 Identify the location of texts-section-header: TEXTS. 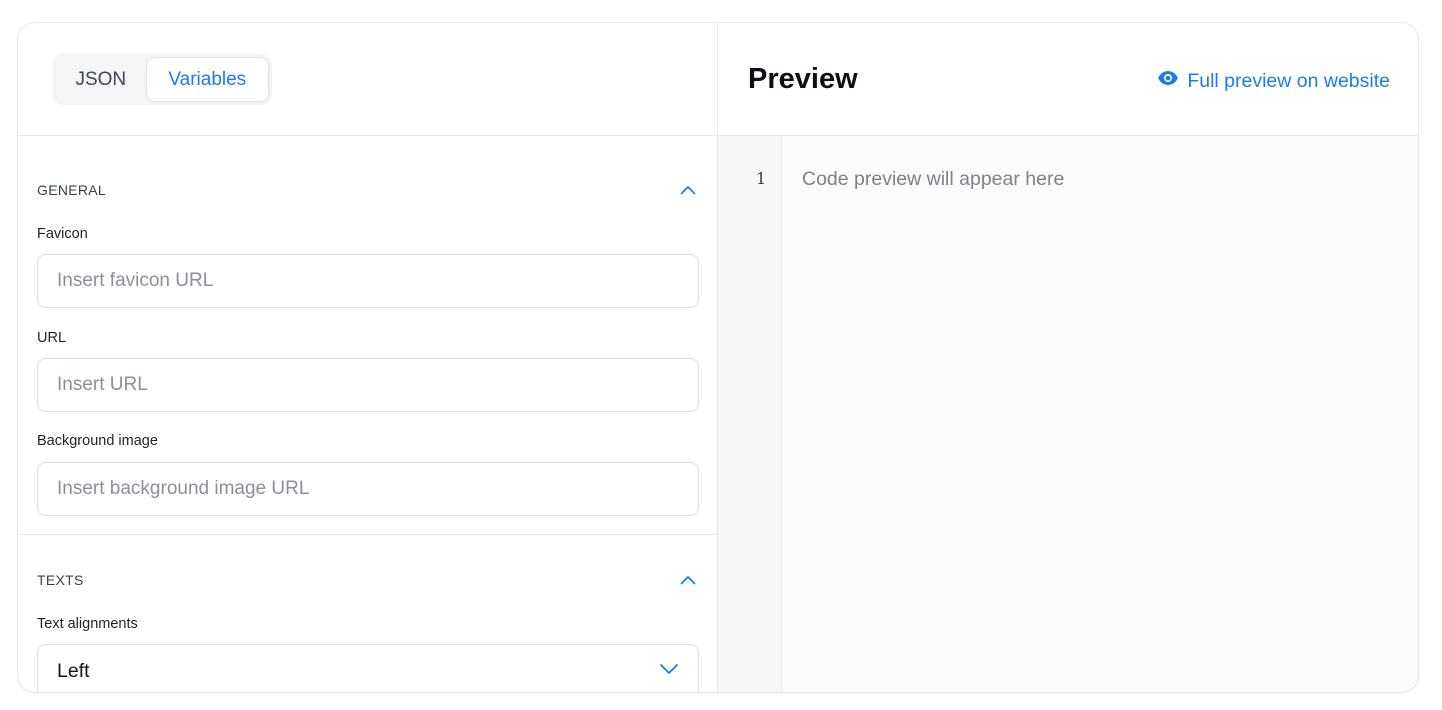
(367, 580).